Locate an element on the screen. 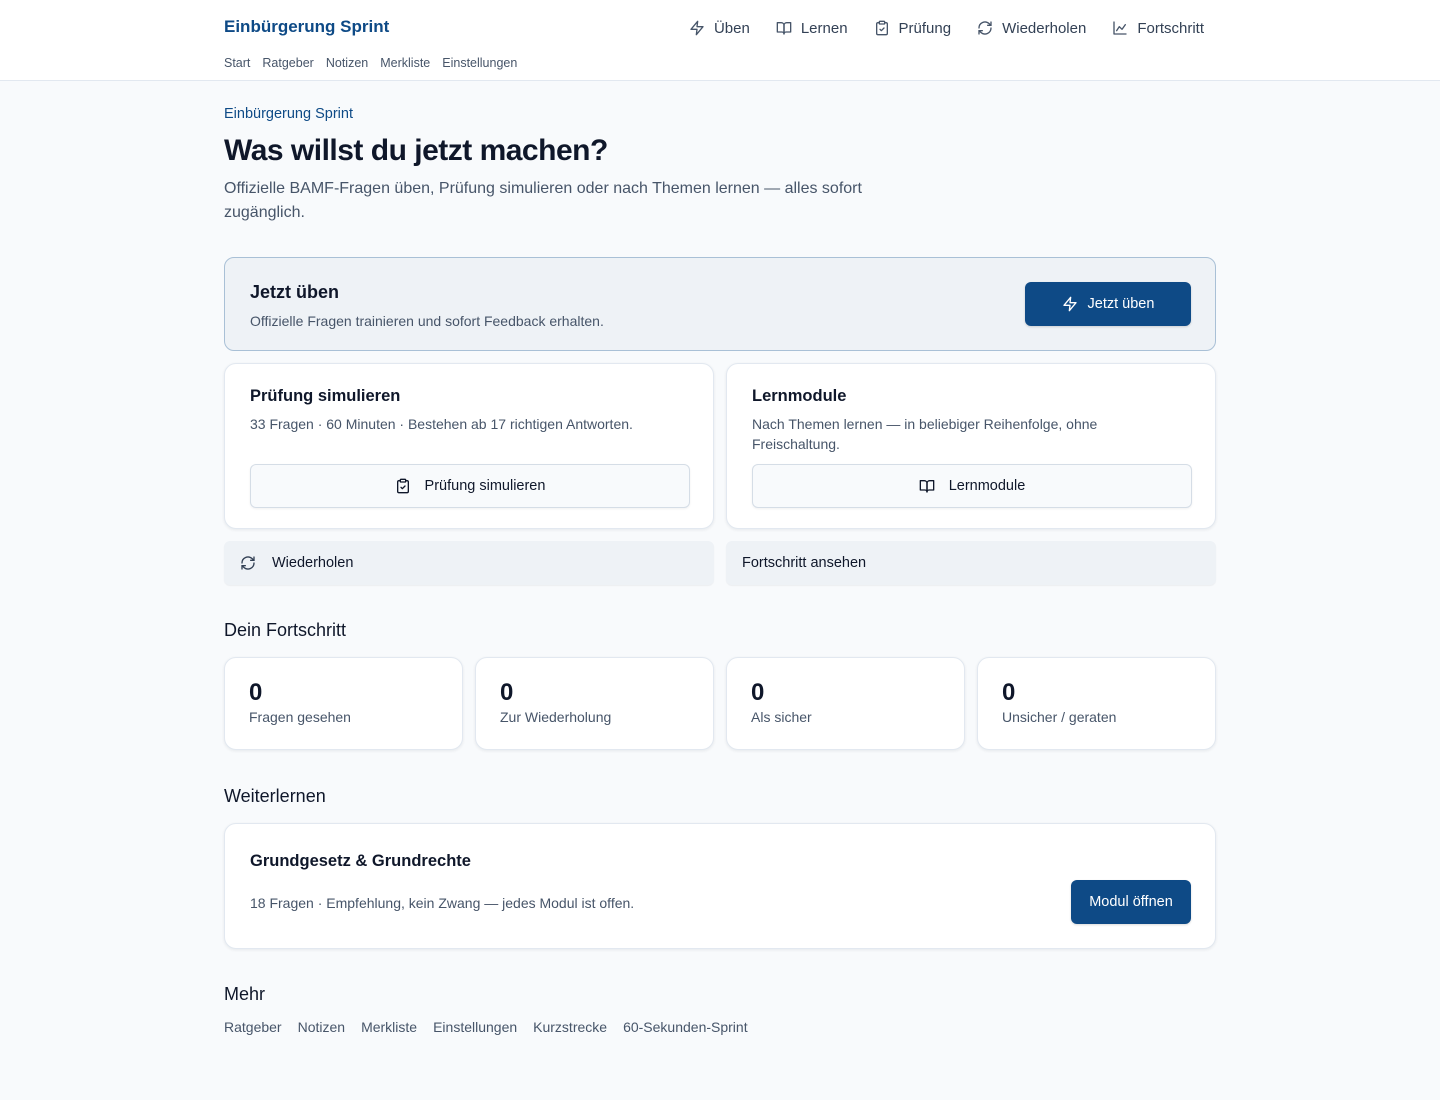 The height and width of the screenshot is (1100, 1440). subnav-start-link: Start is located at coordinates (237, 63).